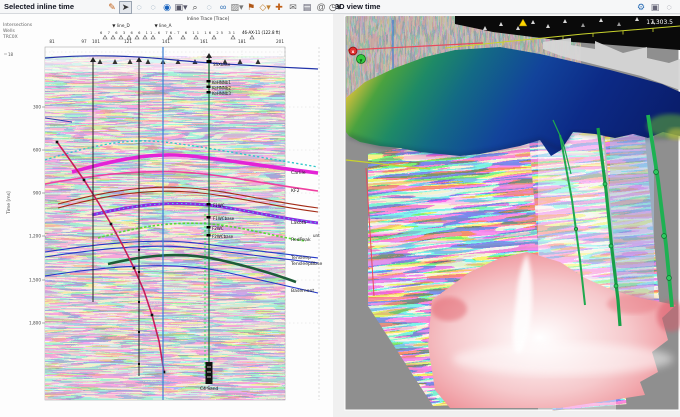 This screenshot has width=680, height=417. Describe the element at coordinates (293, 7) in the screenshot. I see `comment-icon: ✉` at that location.